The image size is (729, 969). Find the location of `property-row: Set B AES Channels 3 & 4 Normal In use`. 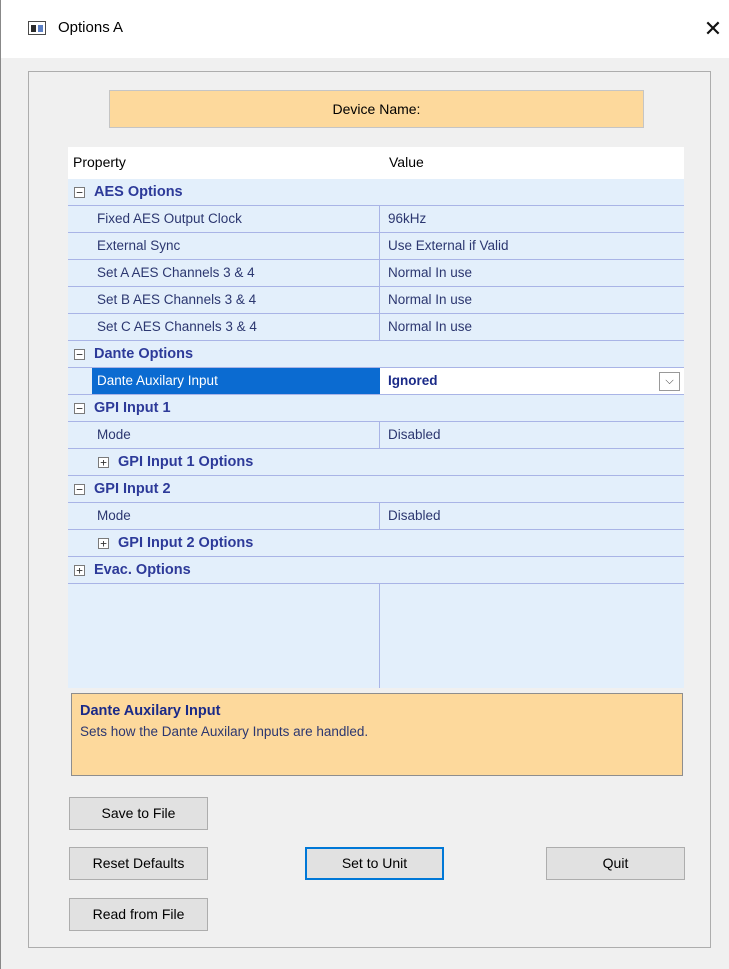

property-row: Set B AES Channels 3 & 4 Normal In use is located at coordinates (376, 300).